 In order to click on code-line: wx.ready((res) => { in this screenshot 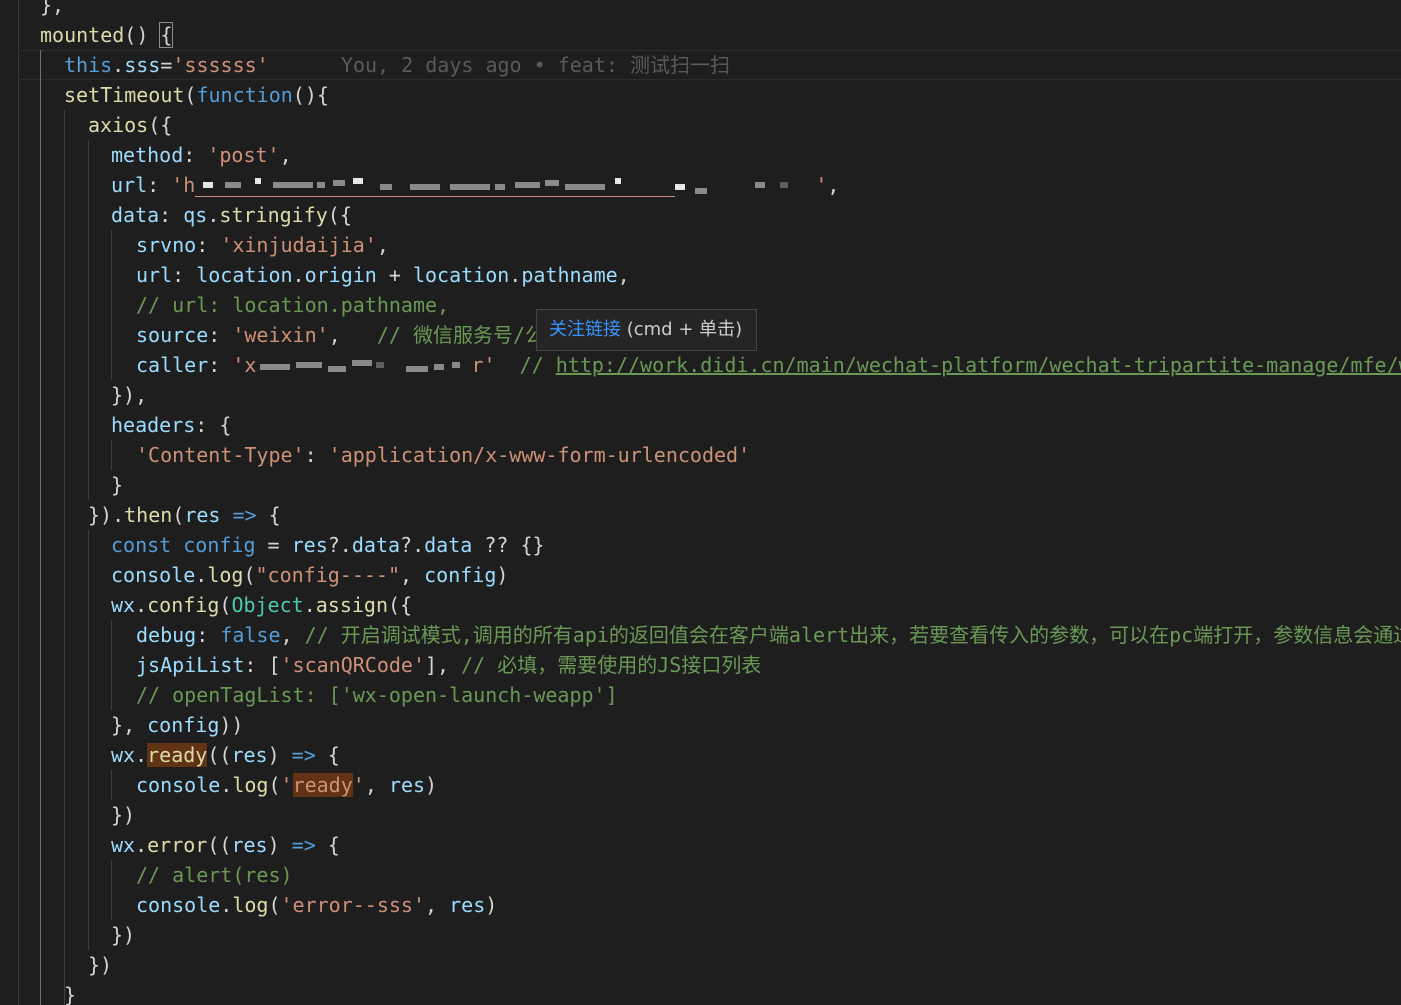, I will do `click(225, 755)`.